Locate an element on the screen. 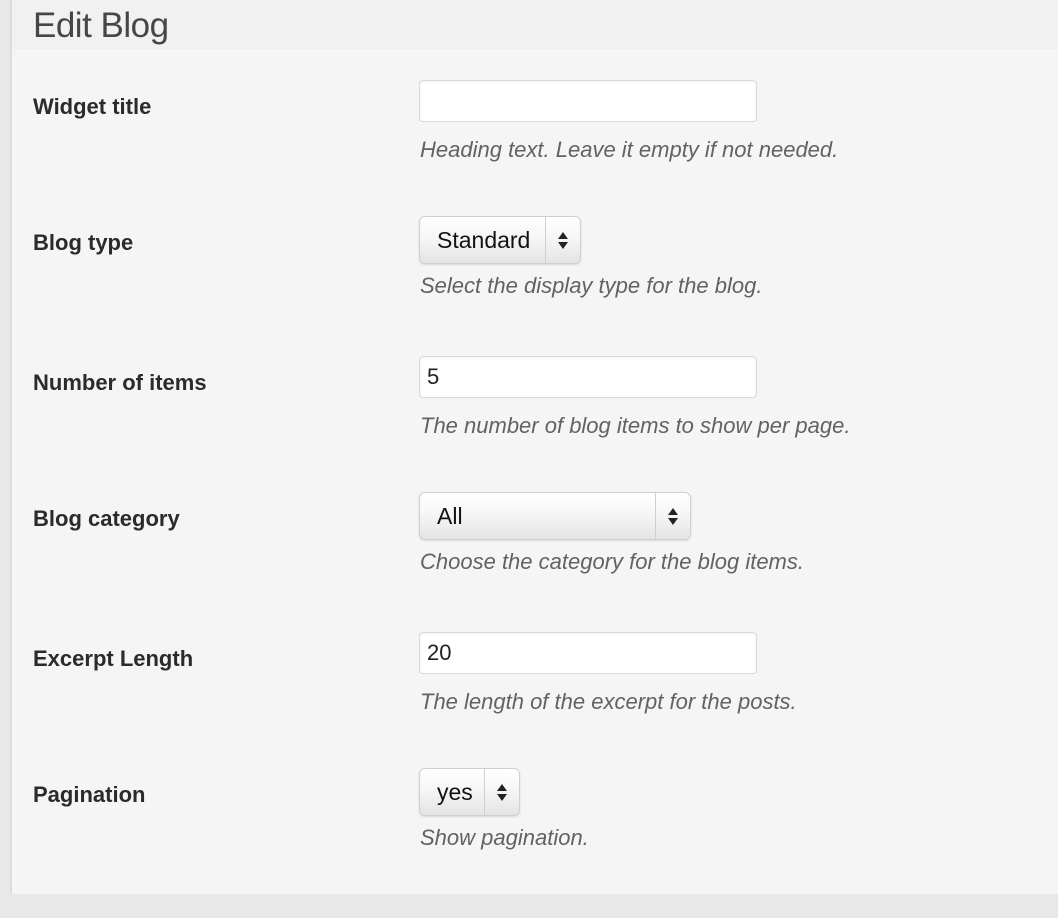 The height and width of the screenshot is (918, 1058). field-description-blog-category: Choose the category for the blog items. is located at coordinates (612, 561).